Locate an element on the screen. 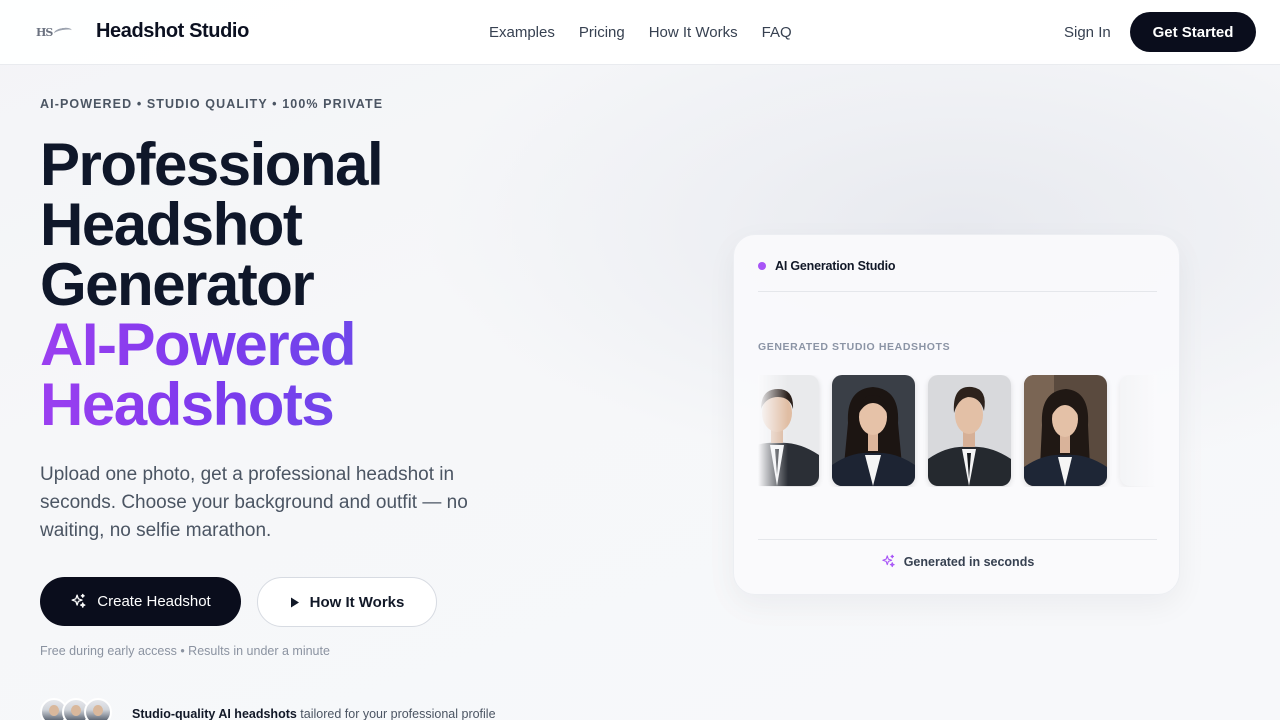 Image resolution: width=1280 pixels, height=720 pixels. how-it-works-button: How It Works is located at coordinates (347, 602).